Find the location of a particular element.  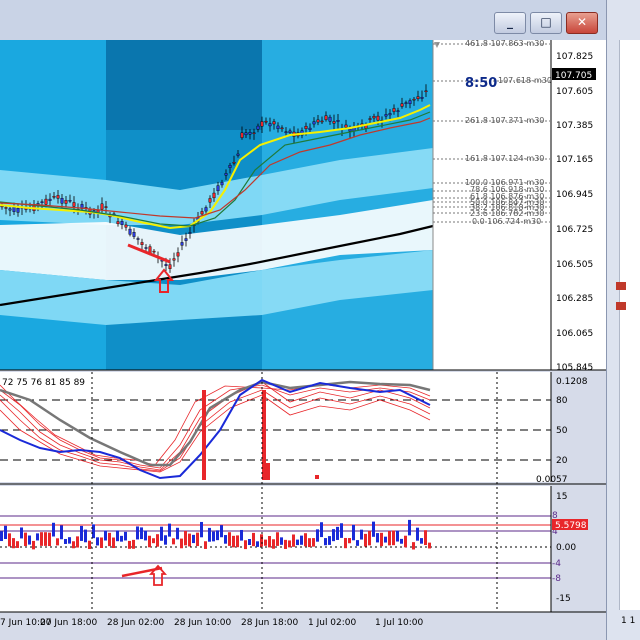

session-shade-top is located at coordinates (184, 85).